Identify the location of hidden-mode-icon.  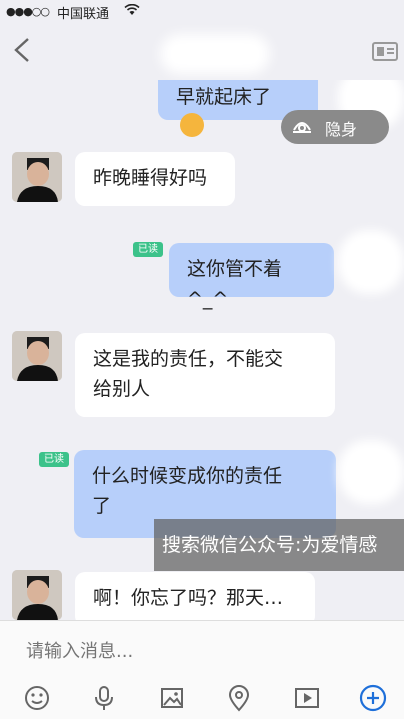
(302, 127).